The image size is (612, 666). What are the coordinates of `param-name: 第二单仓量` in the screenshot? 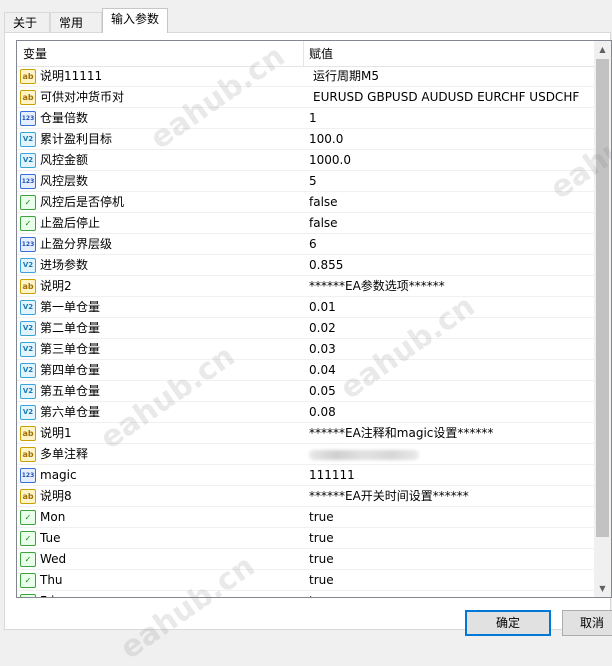 It's located at (70, 328).